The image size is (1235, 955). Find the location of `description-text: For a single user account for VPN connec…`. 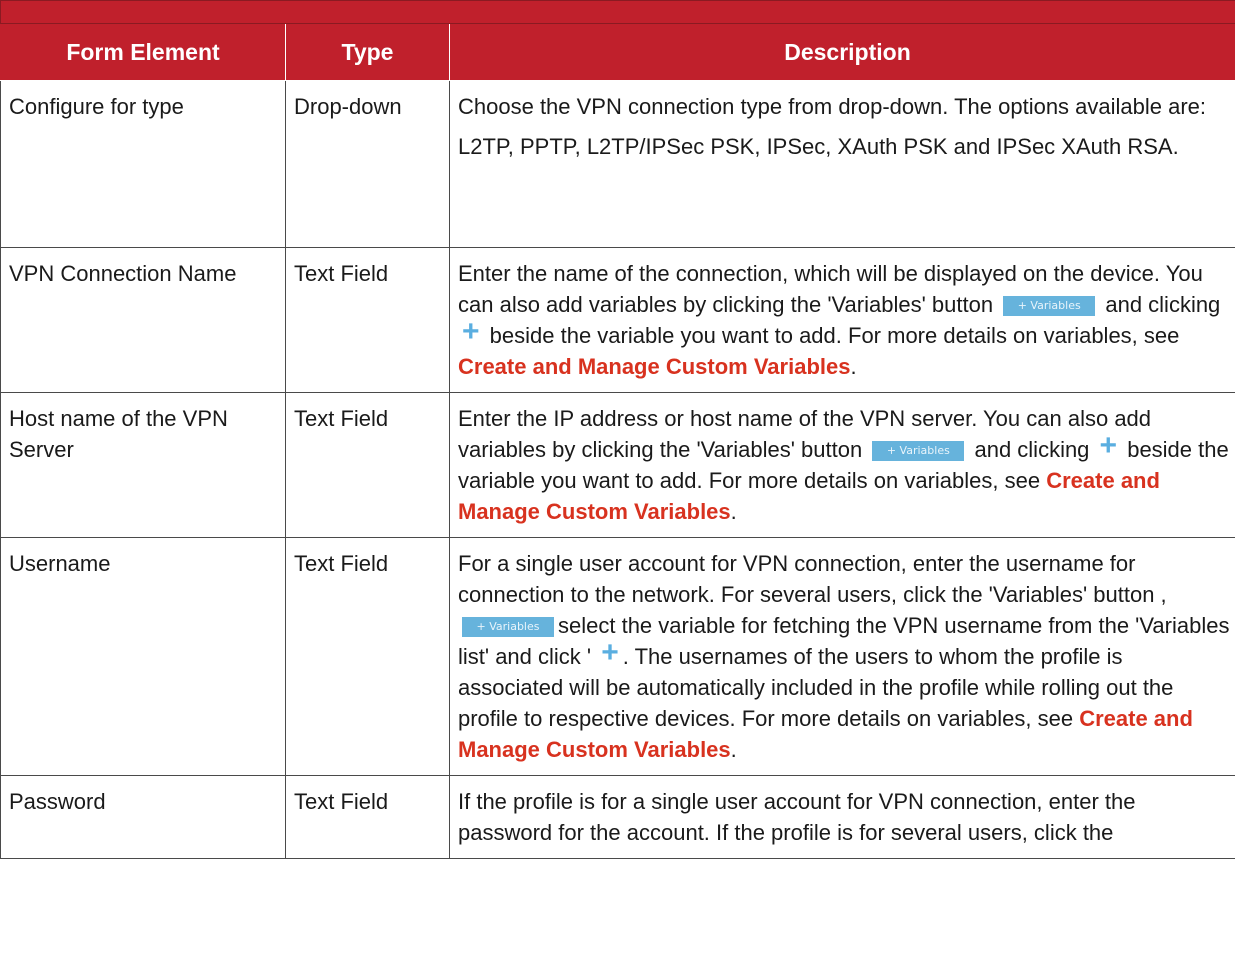

description-text: For a single user account for VPN connec… is located at coordinates (812, 579).